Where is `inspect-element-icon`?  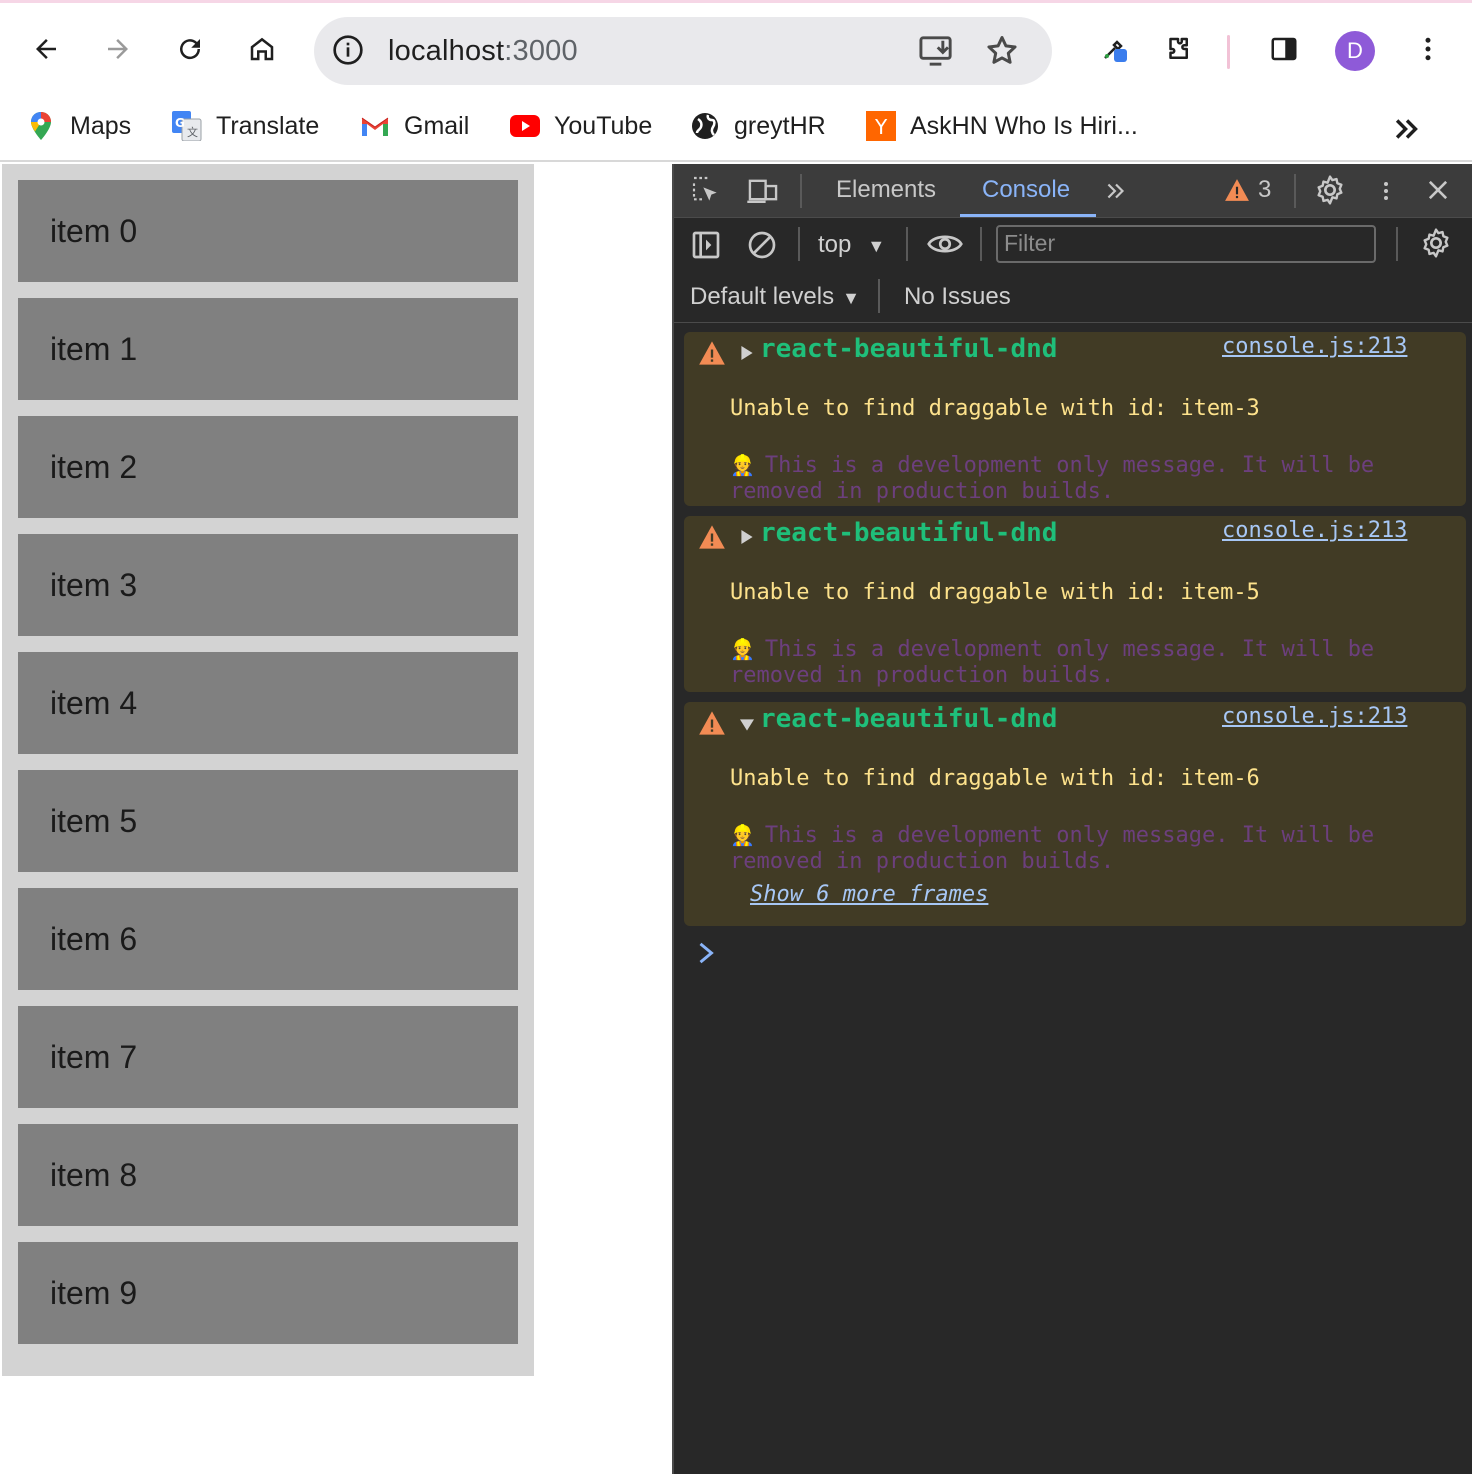 inspect-element-icon is located at coordinates (706, 190).